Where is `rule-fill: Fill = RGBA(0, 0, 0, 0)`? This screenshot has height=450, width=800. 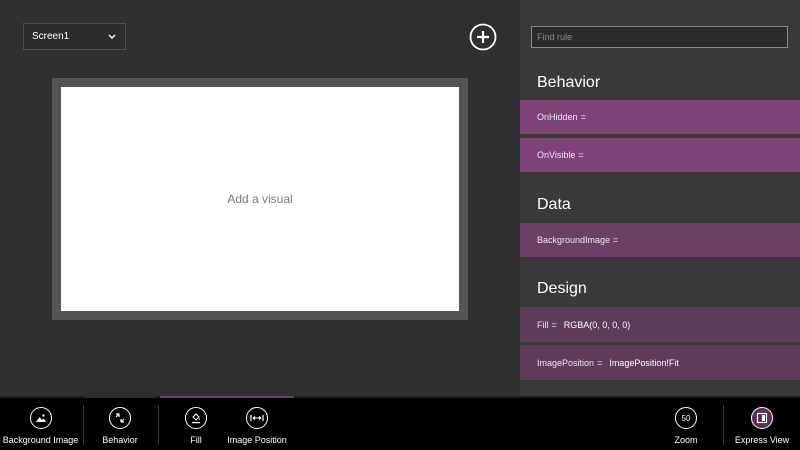
rule-fill: Fill = RGBA(0, 0, 0, 0) is located at coordinates (660, 324).